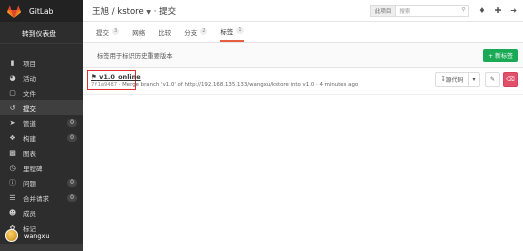 The width and height of the screenshot is (523, 251). What do you see at coordinates (130, 12) in the screenshot?
I see `breadcrumb-project: kstore` at bounding box center [130, 12].